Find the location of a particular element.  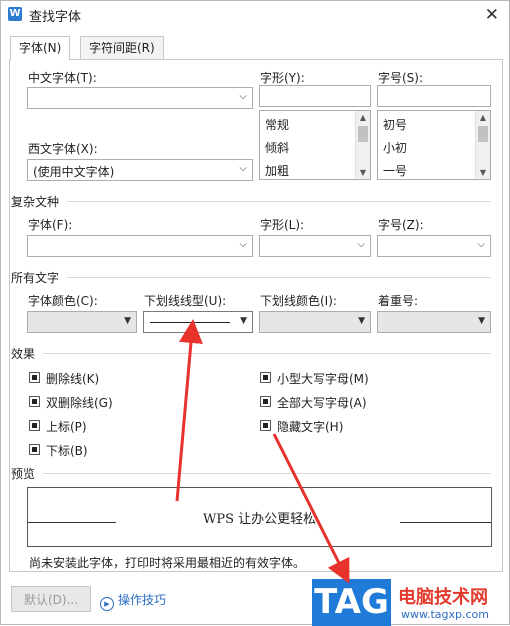

tab-font: 字体(N) is located at coordinates (40, 48).